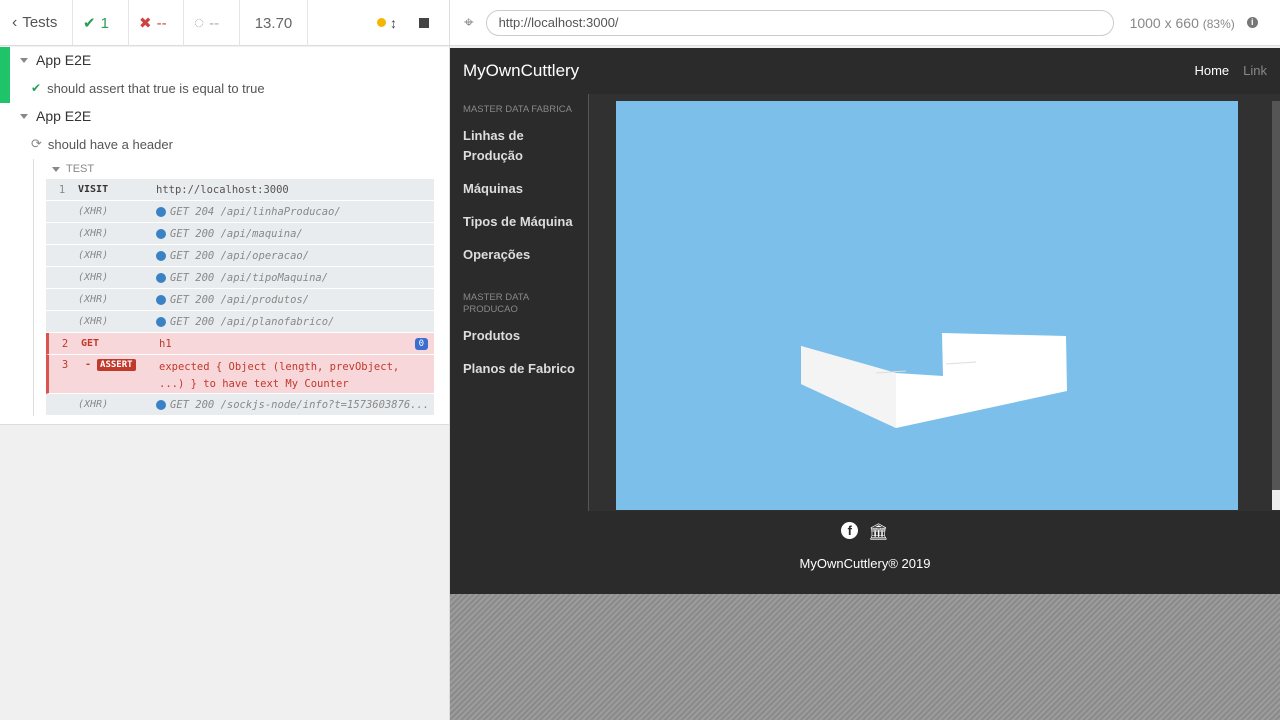  Describe the element at coordinates (224, 144) in the screenshot. I see `test-row-running: ⟳ should have a header` at that location.